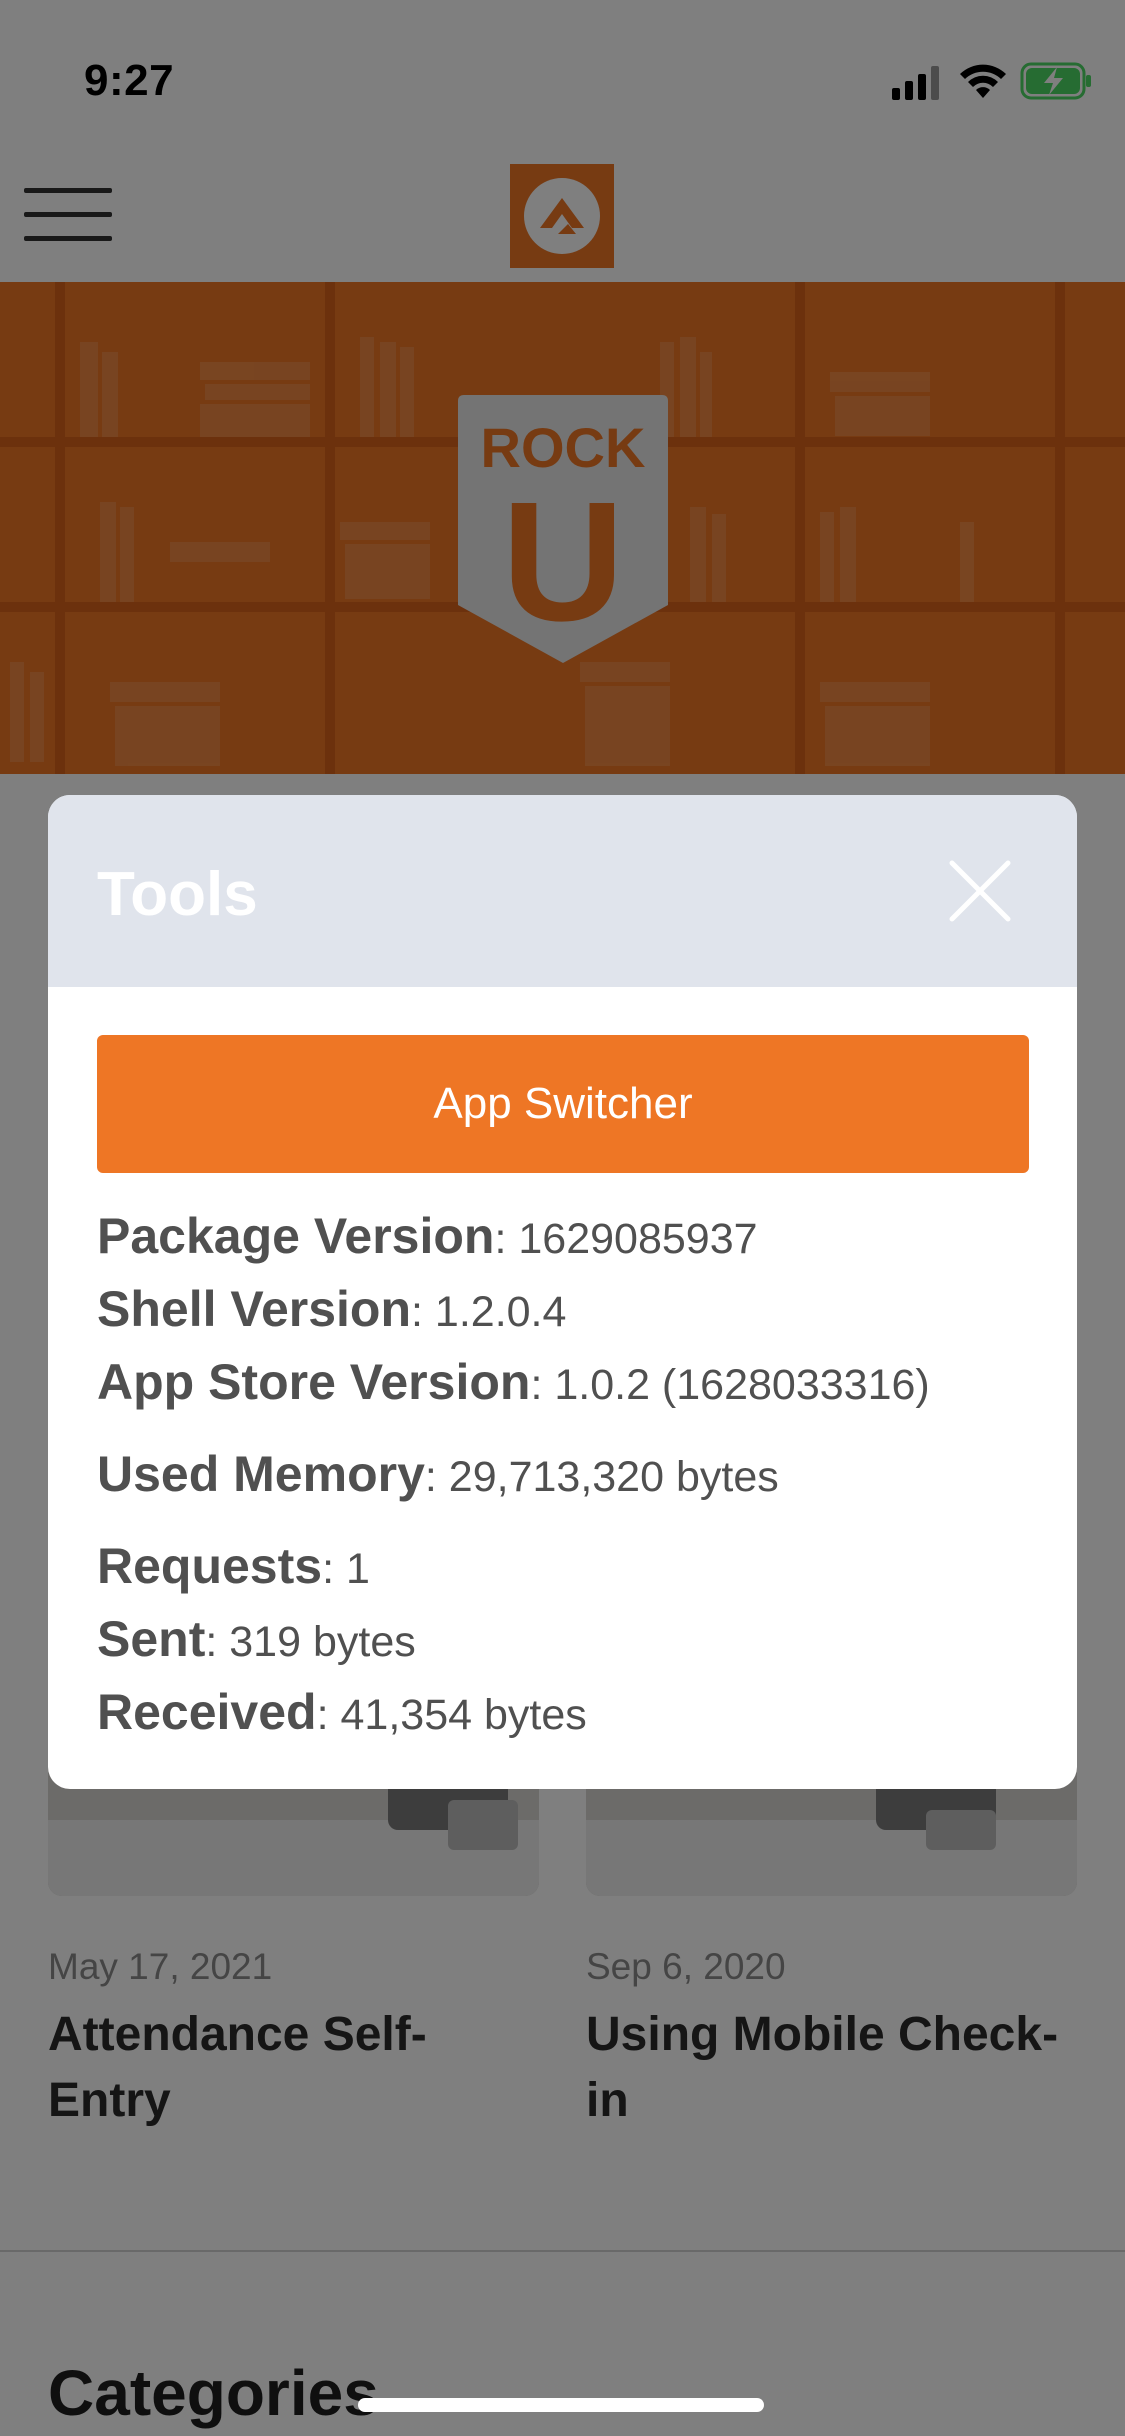 The image size is (1125, 2436). What do you see at coordinates (254, 1309) in the screenshot?
I see `info-key: Shell Version` at bounding box center [254, 1309].